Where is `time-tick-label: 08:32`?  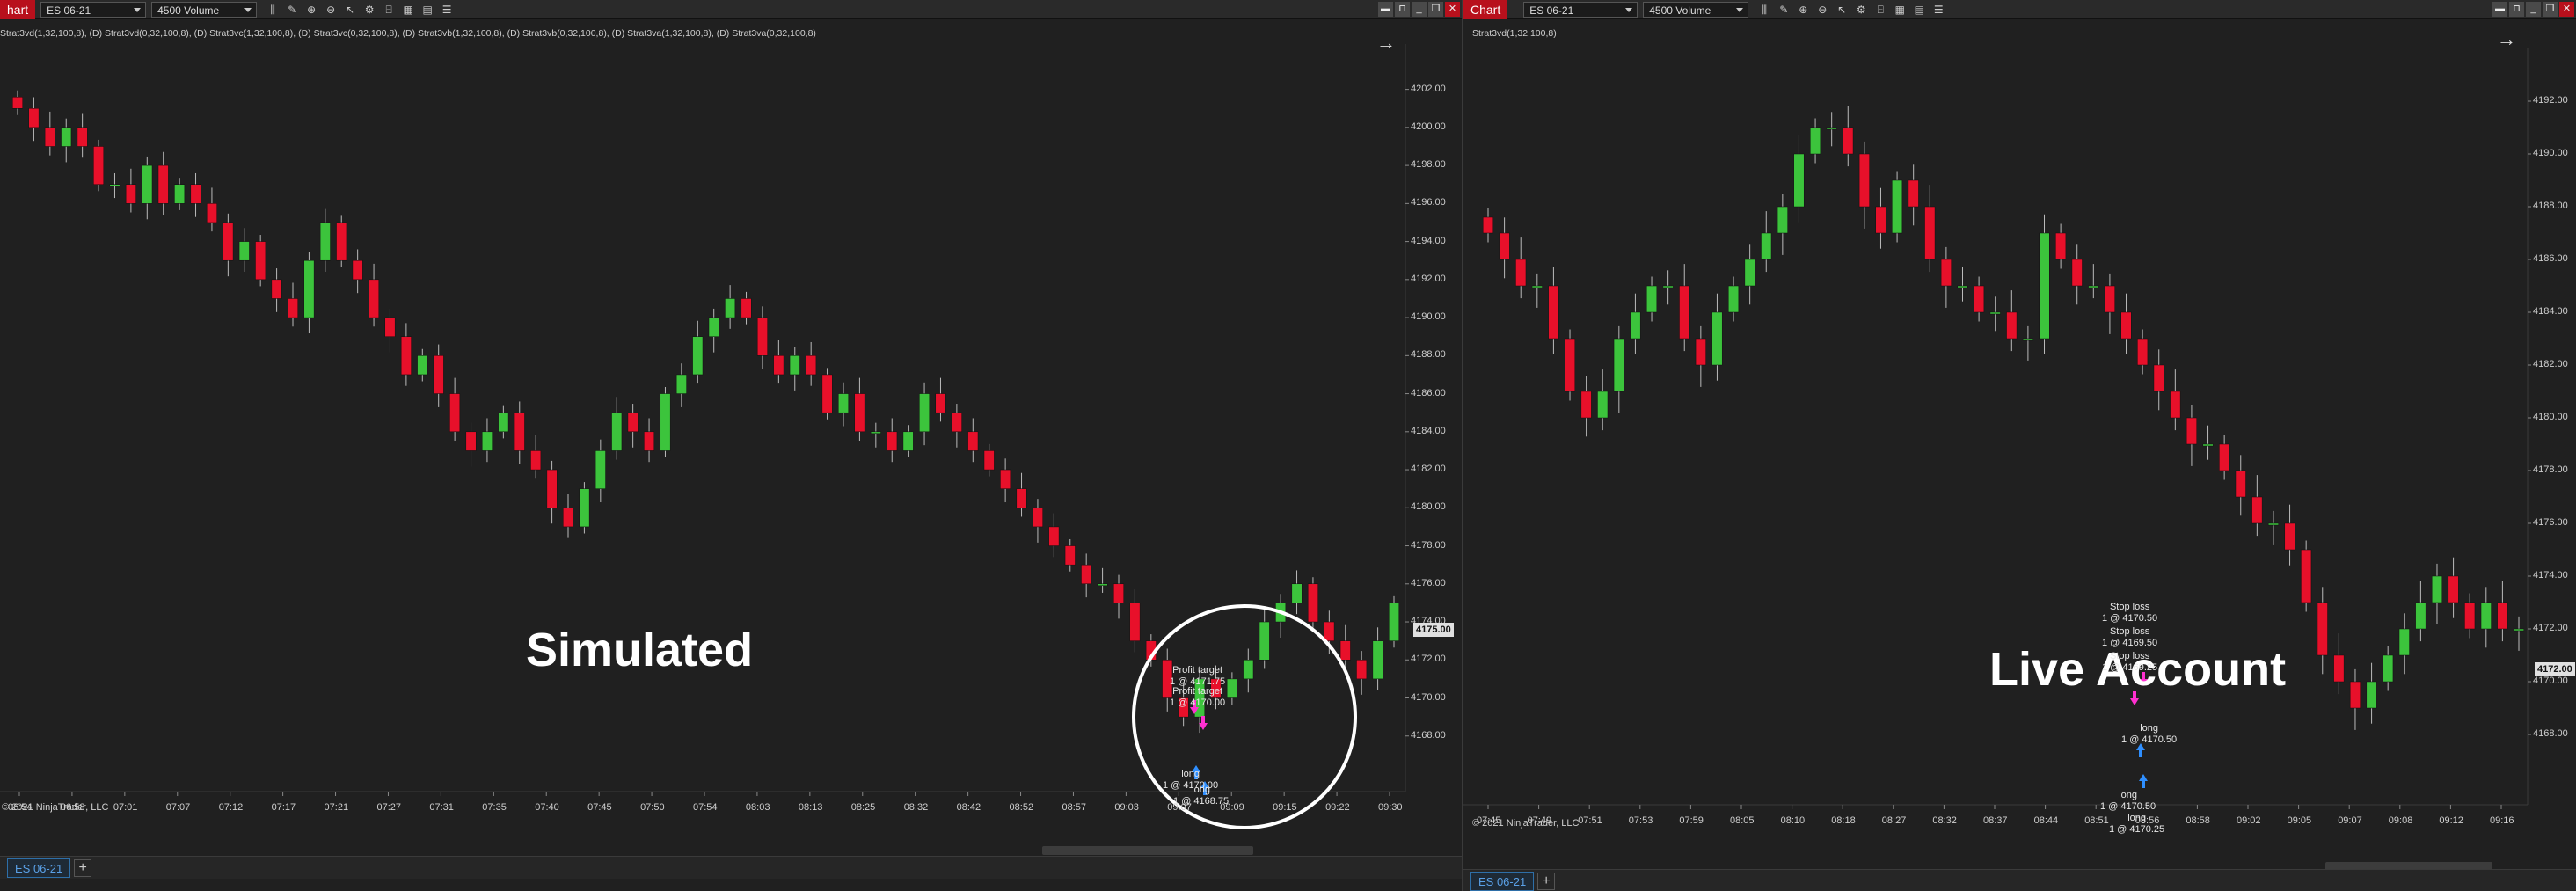 time-tick-label: 08:32 is located at coordinates (916, 807).